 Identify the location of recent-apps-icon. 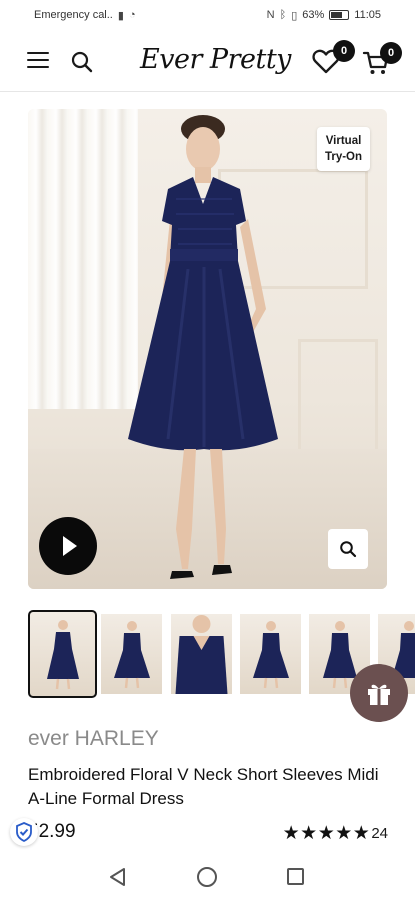
(295, 876).